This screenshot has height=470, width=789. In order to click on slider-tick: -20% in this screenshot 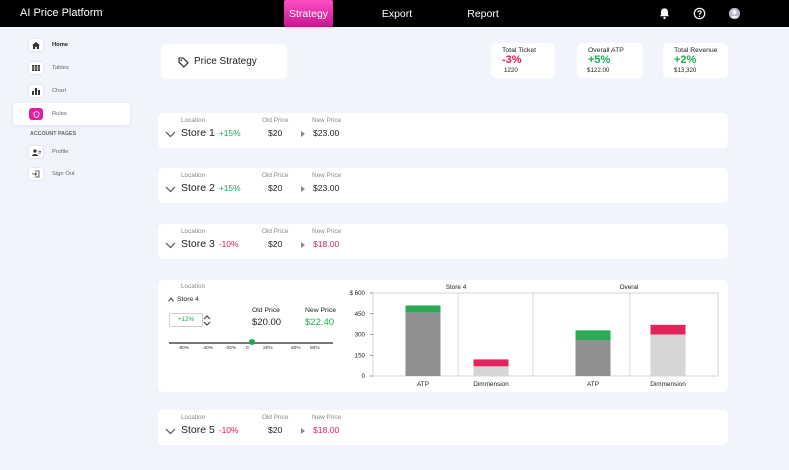, I will do `click(231, 348)`.